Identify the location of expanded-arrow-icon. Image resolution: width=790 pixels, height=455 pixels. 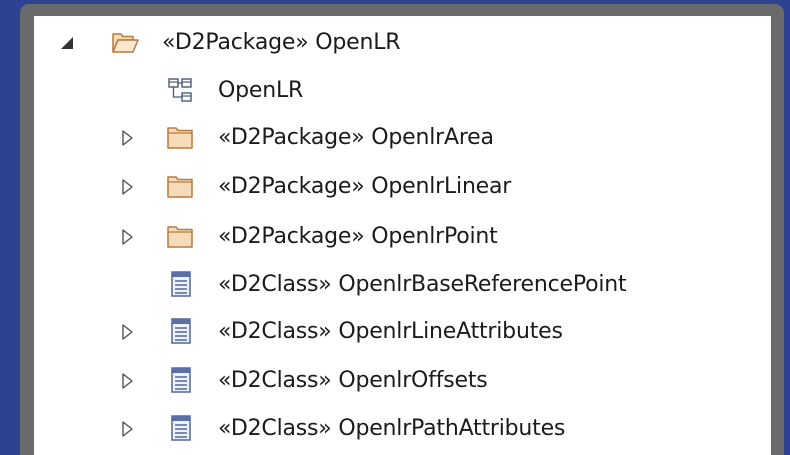
(67, 43).